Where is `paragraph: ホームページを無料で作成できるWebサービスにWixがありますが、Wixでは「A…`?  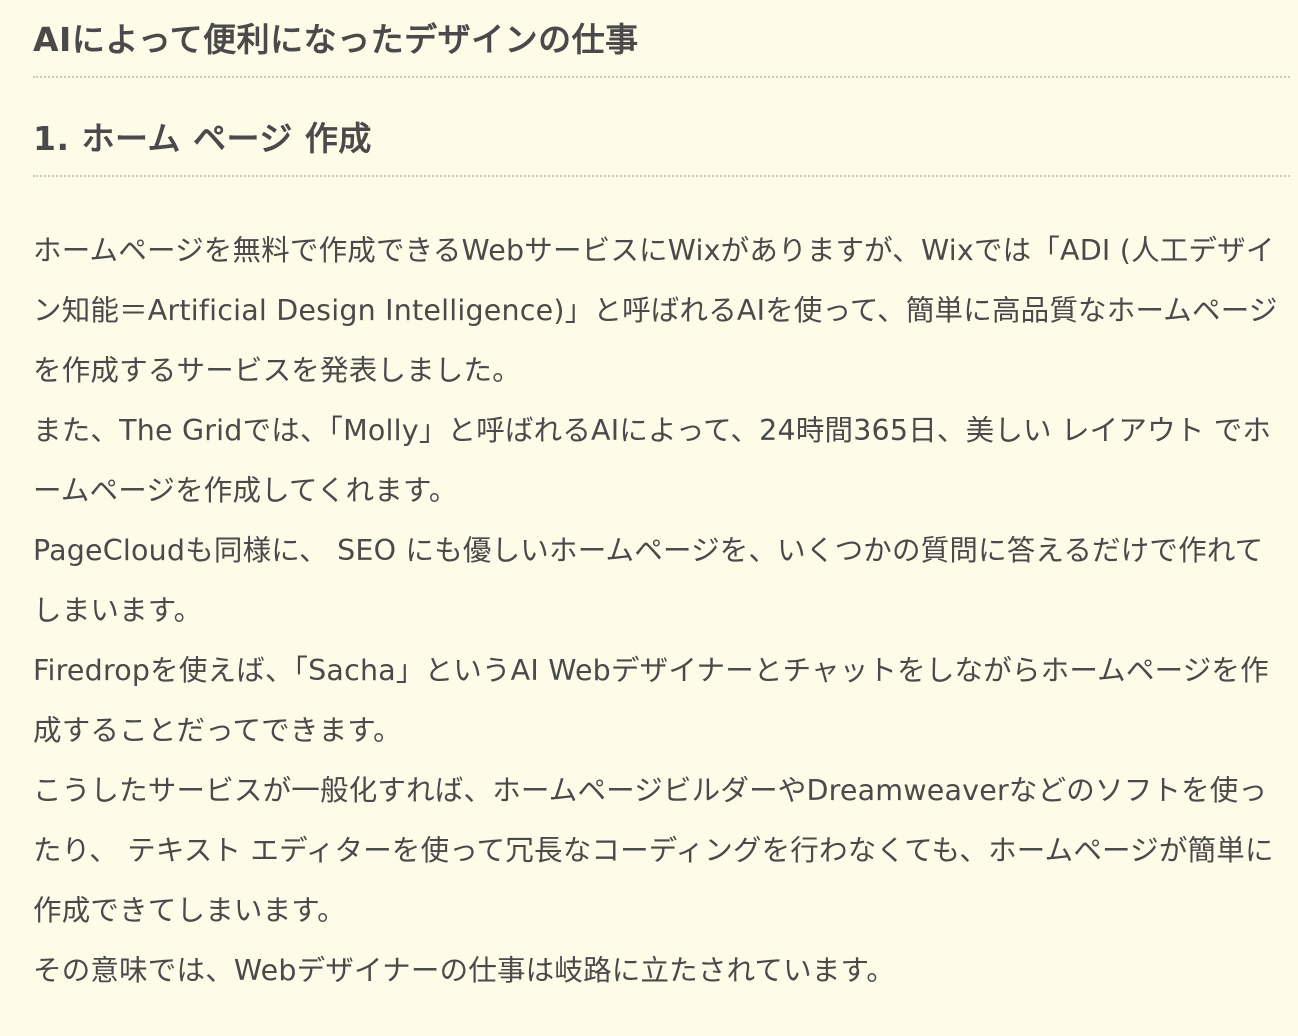
paragraph: ホームページを無料で作成できるWebサービスにWixがありますが、Wixでは「A… is located at coordinates (655, 310).